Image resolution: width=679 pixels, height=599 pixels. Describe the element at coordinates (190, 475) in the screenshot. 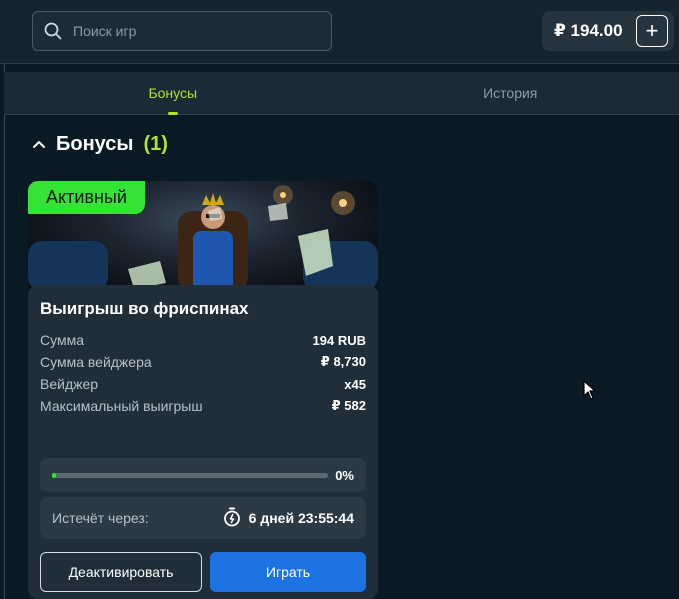

I see `progress-track` at that location.